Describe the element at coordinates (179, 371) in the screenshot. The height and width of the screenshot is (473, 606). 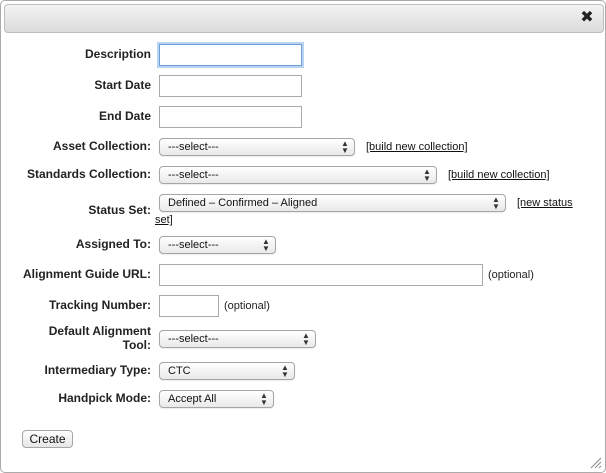
I see `intermediary-type-selected: CTC` at that location.